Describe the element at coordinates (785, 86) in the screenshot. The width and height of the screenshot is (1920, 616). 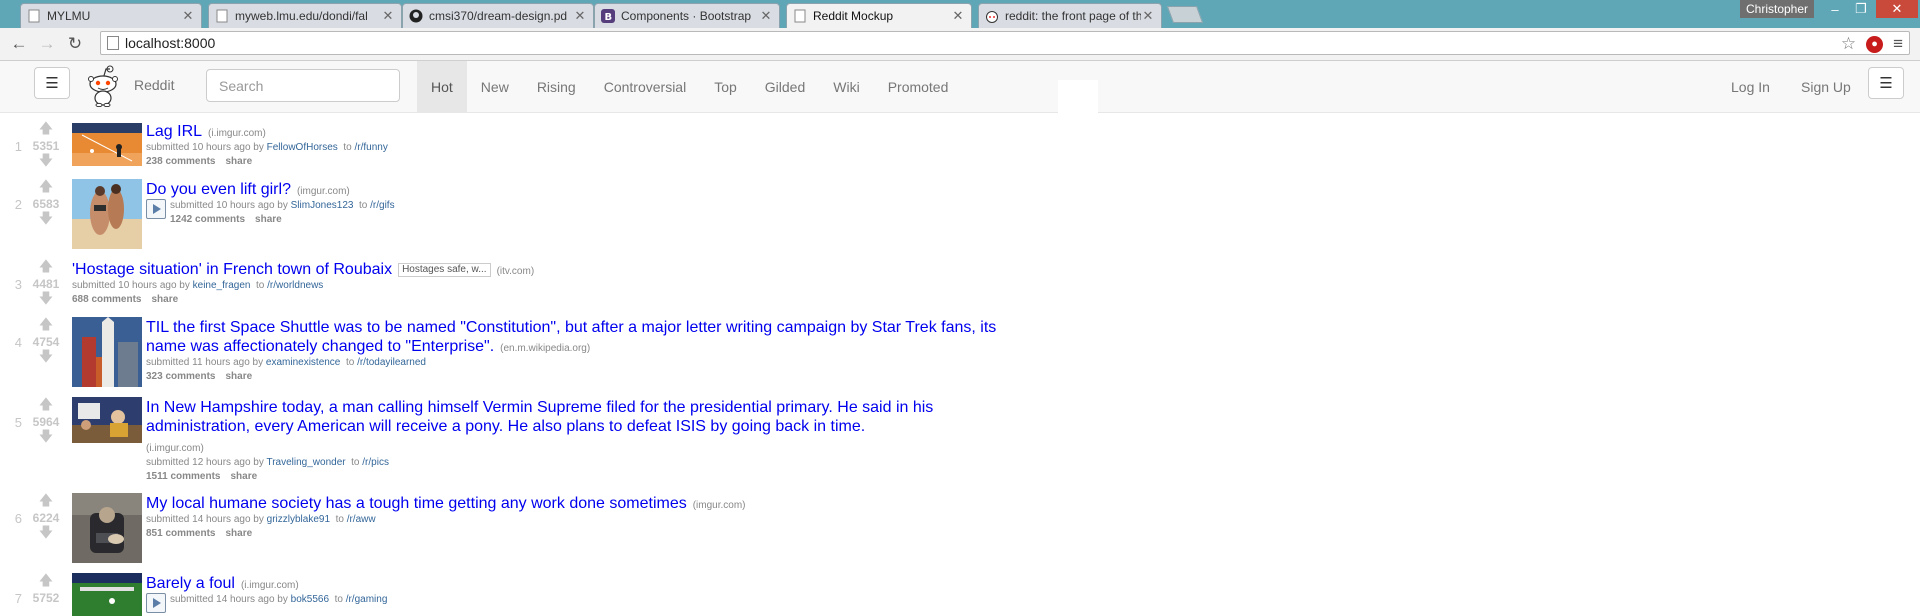
I see `tab-gilded: Gilded` at that location.